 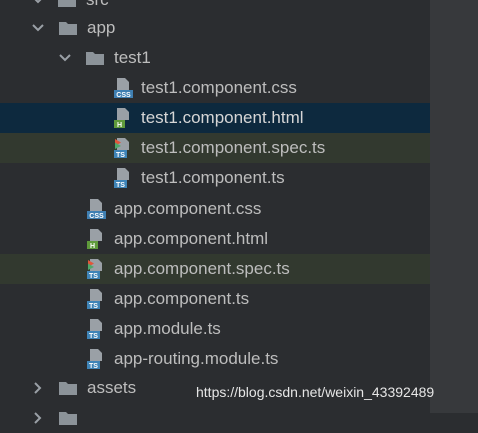 I want to click on file-label: app.module.ts, so click(x=167, y=328).